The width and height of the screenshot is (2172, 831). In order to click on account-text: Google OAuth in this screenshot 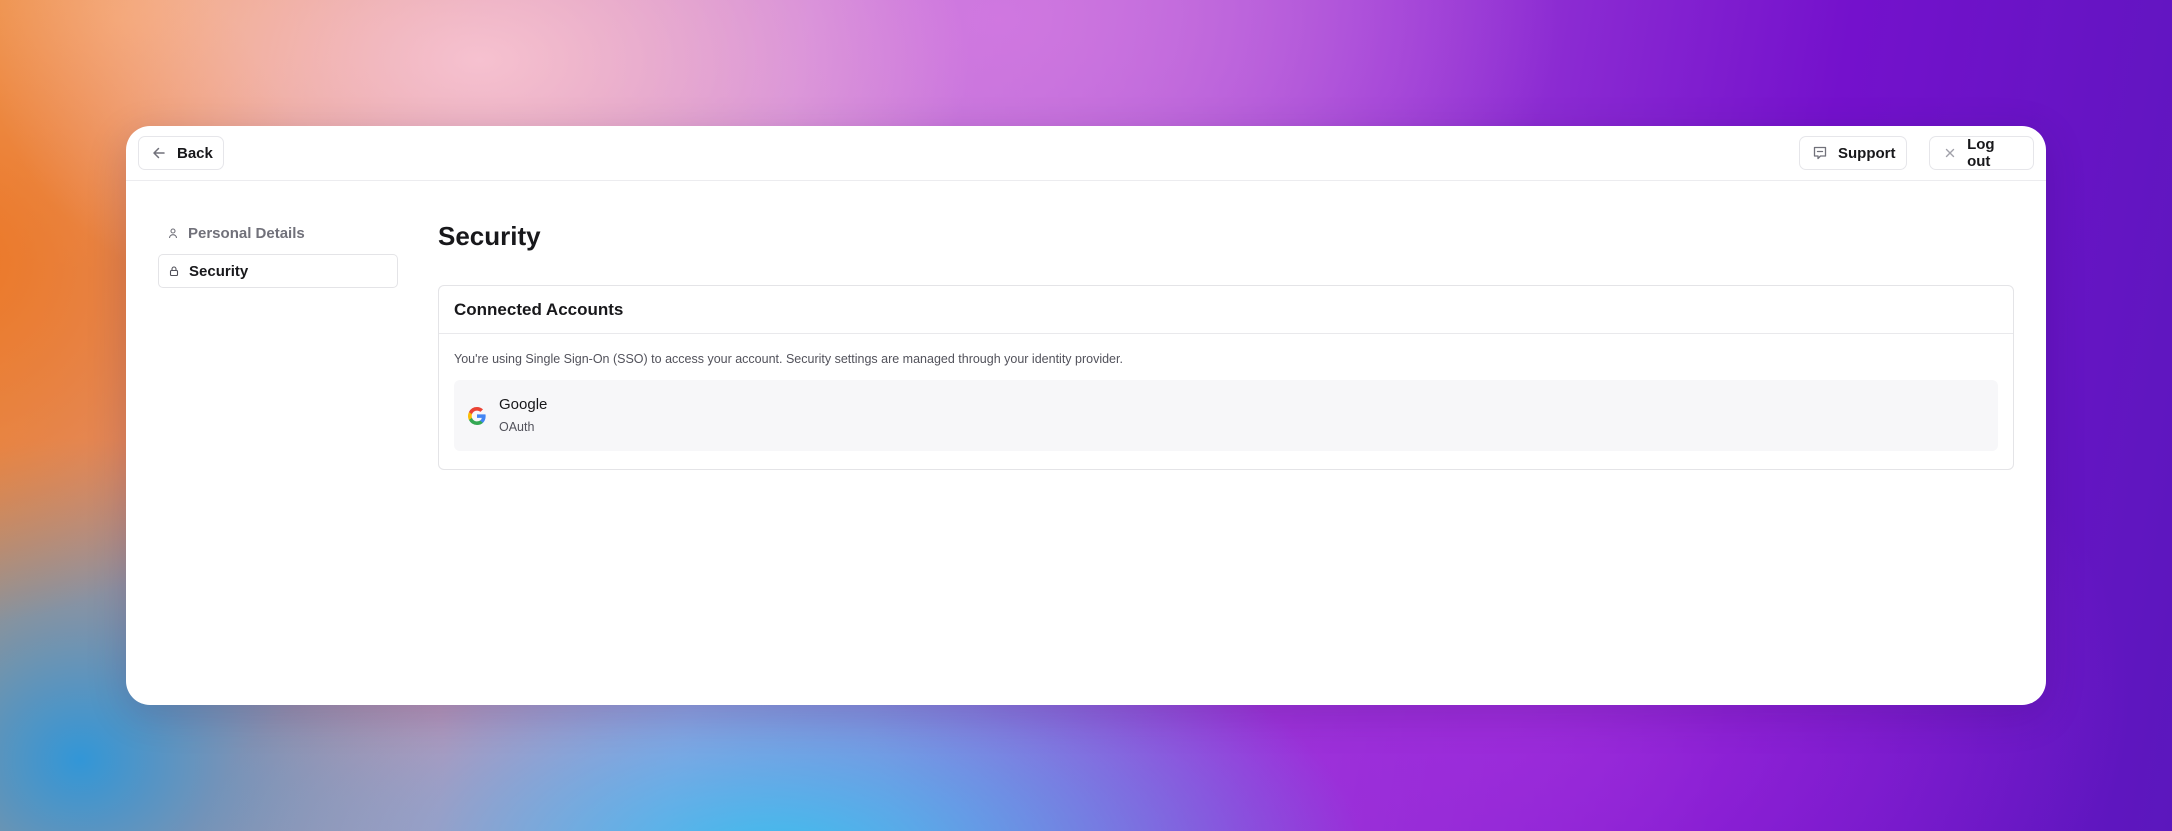, I will do `click(523, 415)`.